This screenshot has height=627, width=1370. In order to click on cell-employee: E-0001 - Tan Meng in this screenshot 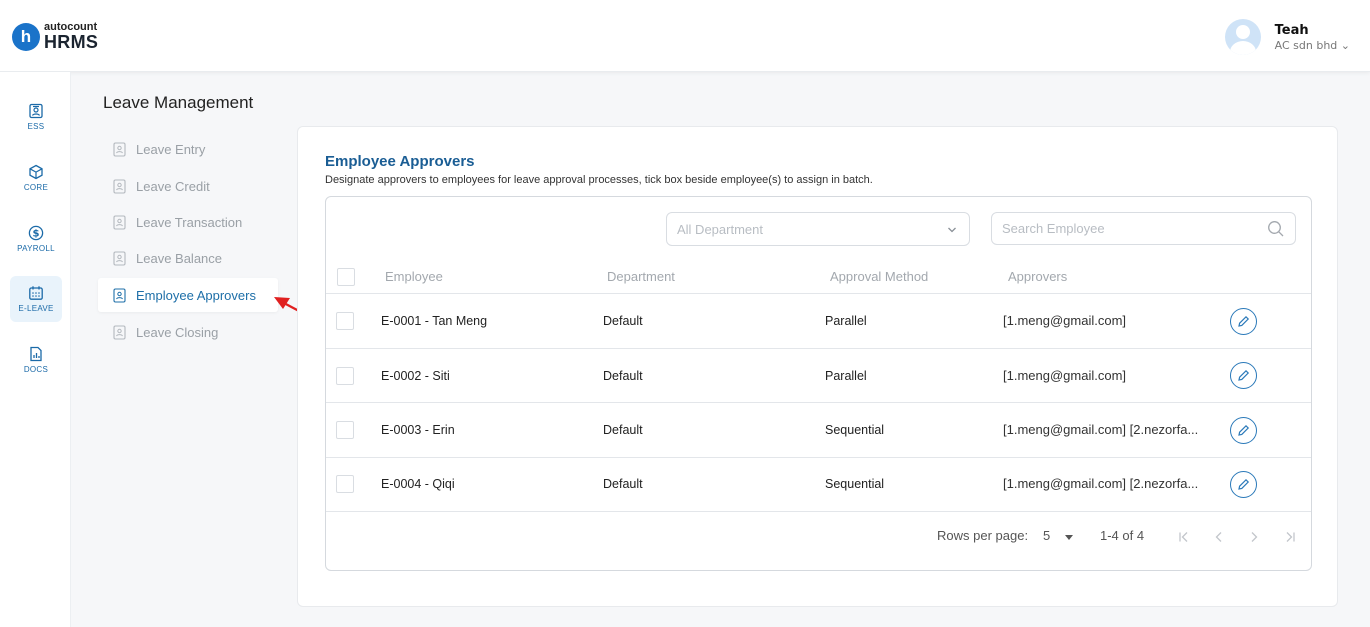, I will do `click(434, 321)`.